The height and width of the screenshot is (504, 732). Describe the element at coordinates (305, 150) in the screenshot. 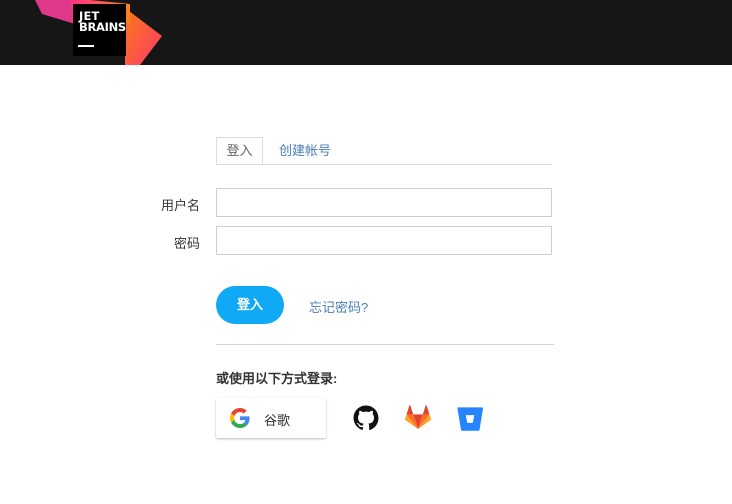

I see `tab-create-account: 创建帐号` at that location.